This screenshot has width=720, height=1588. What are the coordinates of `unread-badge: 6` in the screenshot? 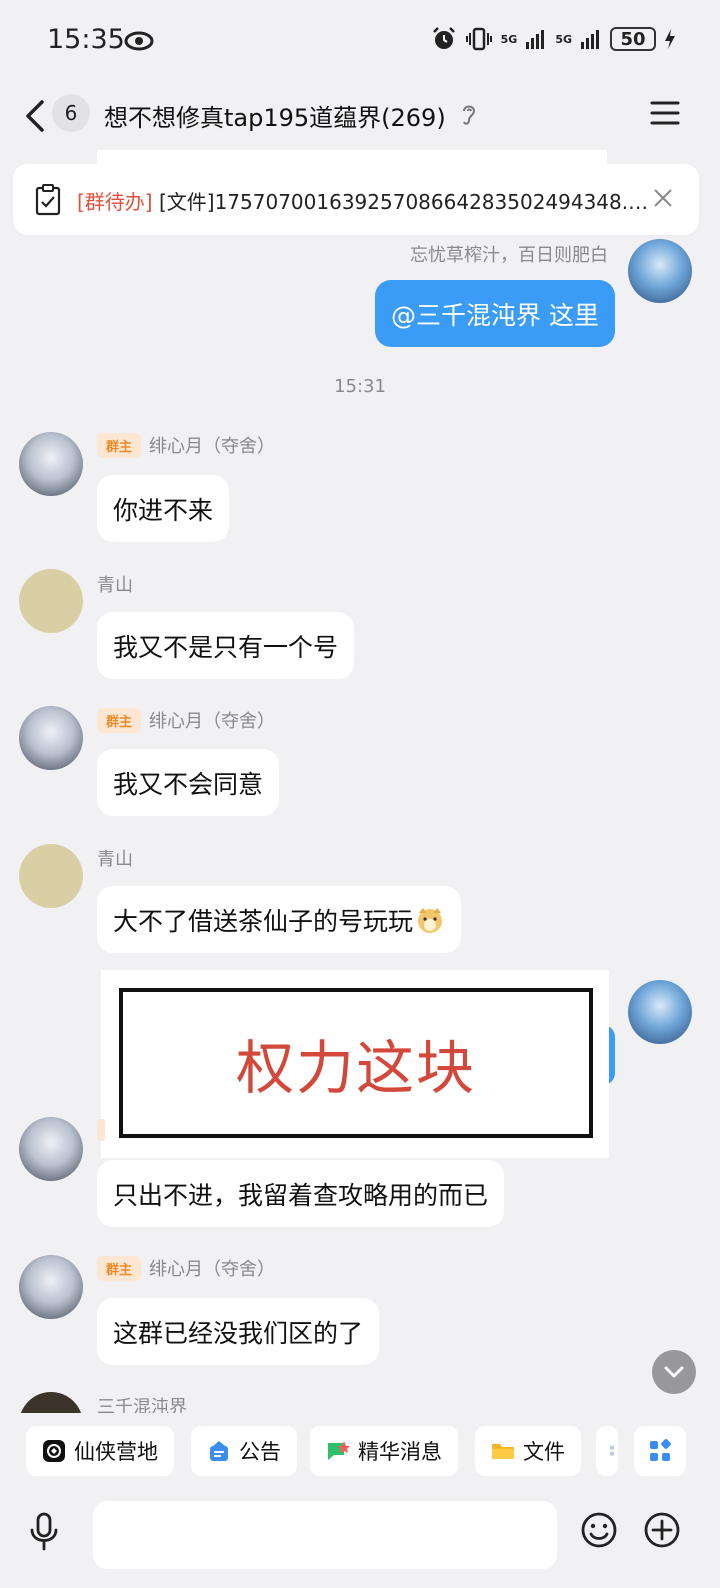 It's located at (71, 113).